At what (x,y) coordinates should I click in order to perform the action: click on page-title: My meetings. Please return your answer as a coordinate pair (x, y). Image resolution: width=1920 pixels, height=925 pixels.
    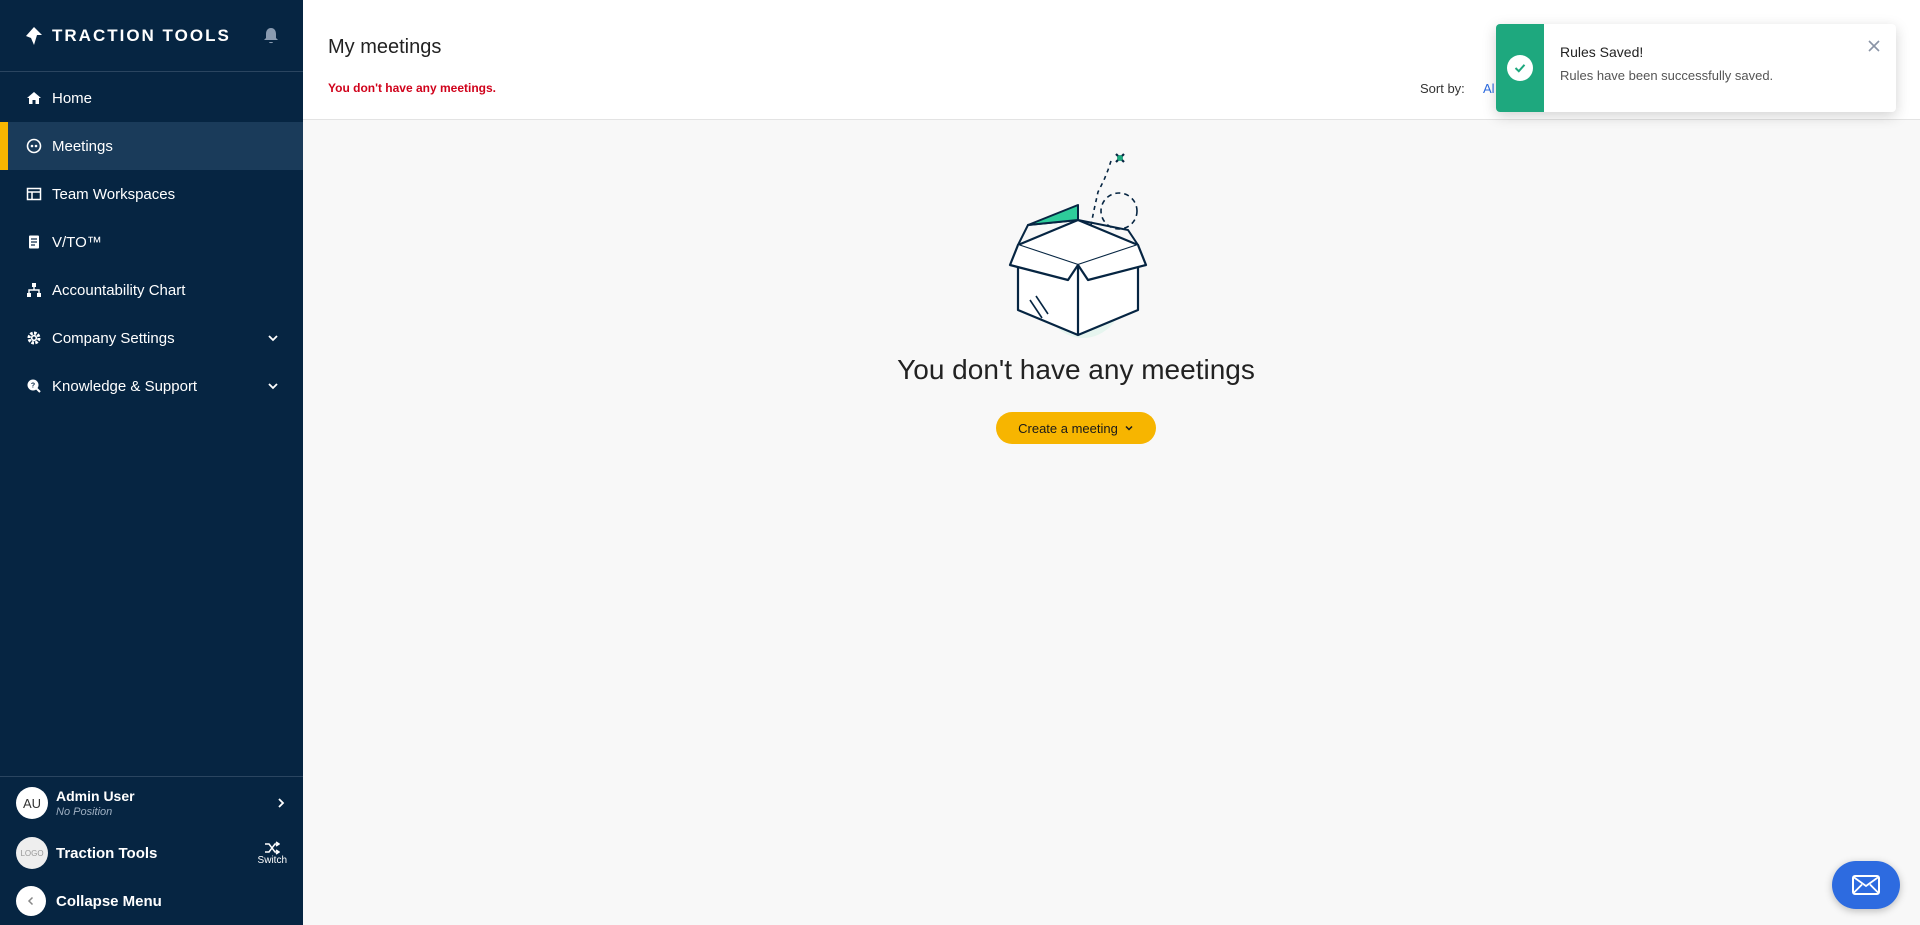
    Looking at the image, I should click on (385, 47).